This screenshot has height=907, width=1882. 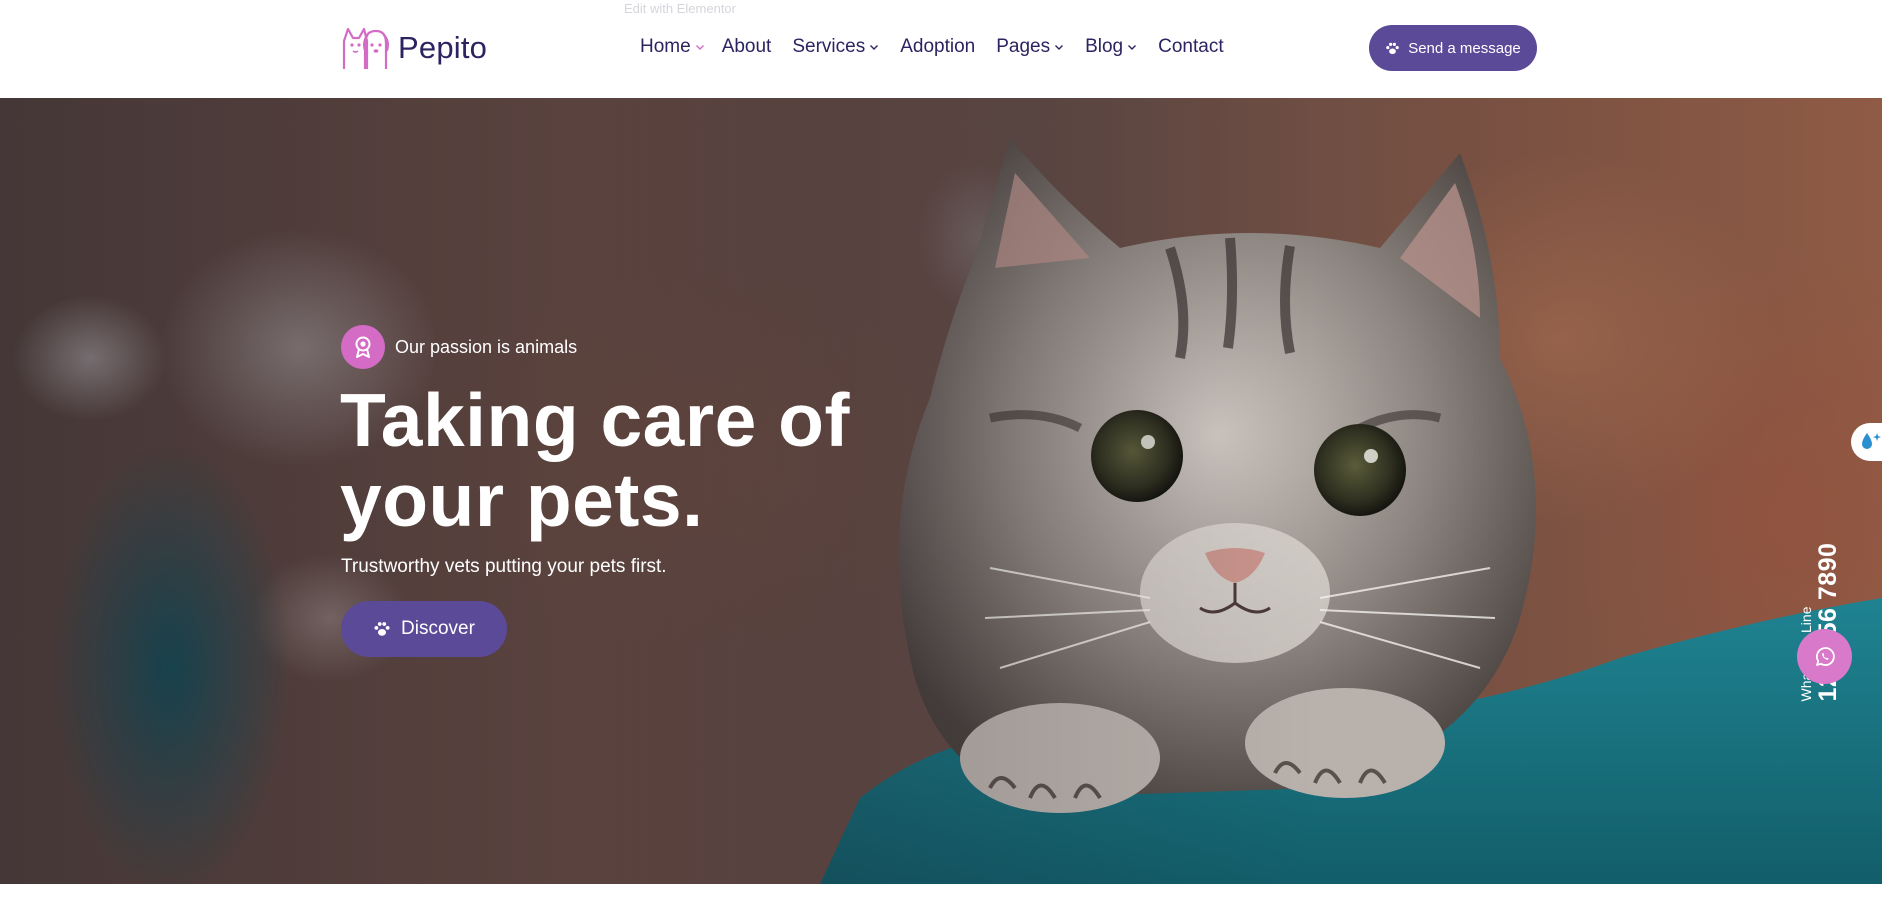 I want to click on nav-item-label: Blog, so click(x=1104, y=46).